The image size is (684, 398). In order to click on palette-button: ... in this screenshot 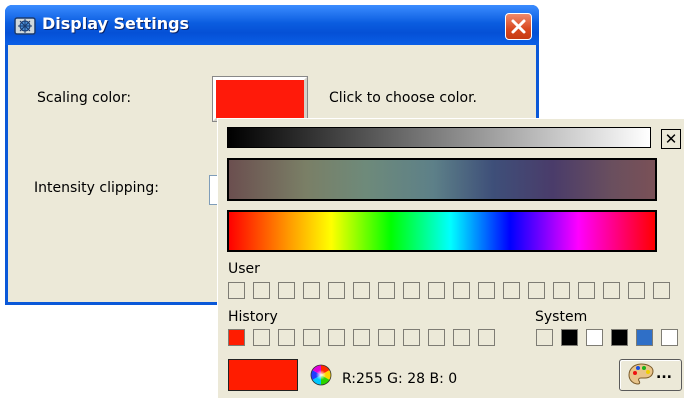, I will do `click(650, 375)`.